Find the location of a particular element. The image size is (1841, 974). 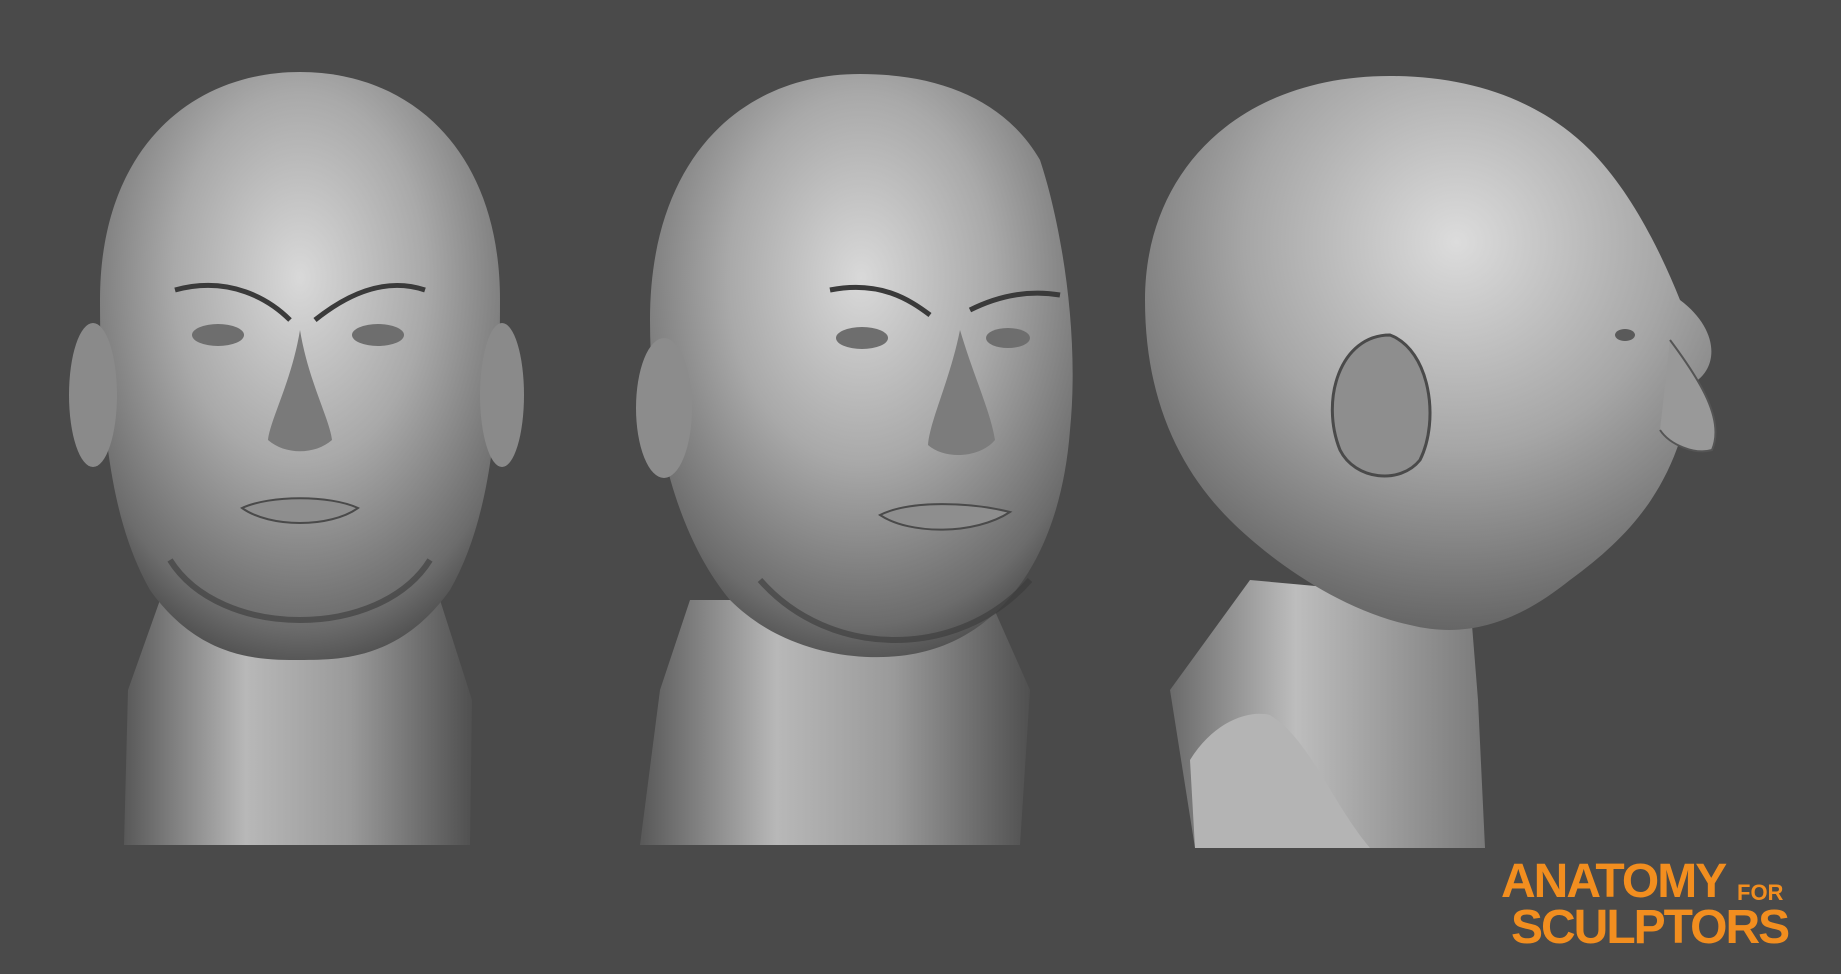

front-ear-left is located at coordinates (93, 395).